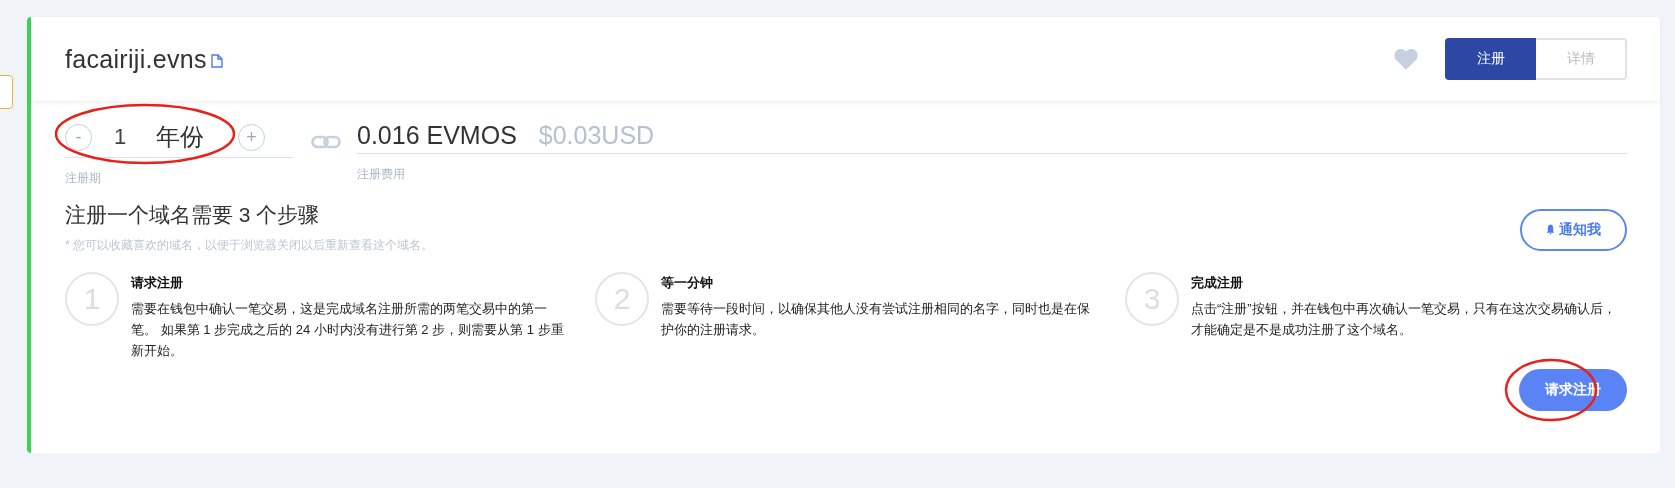 This screenshot has height=488, width=1675. What do you see at coordinates (216, 61) in the screenshot?
I see `document-icon` at bounding box center [216, 61].